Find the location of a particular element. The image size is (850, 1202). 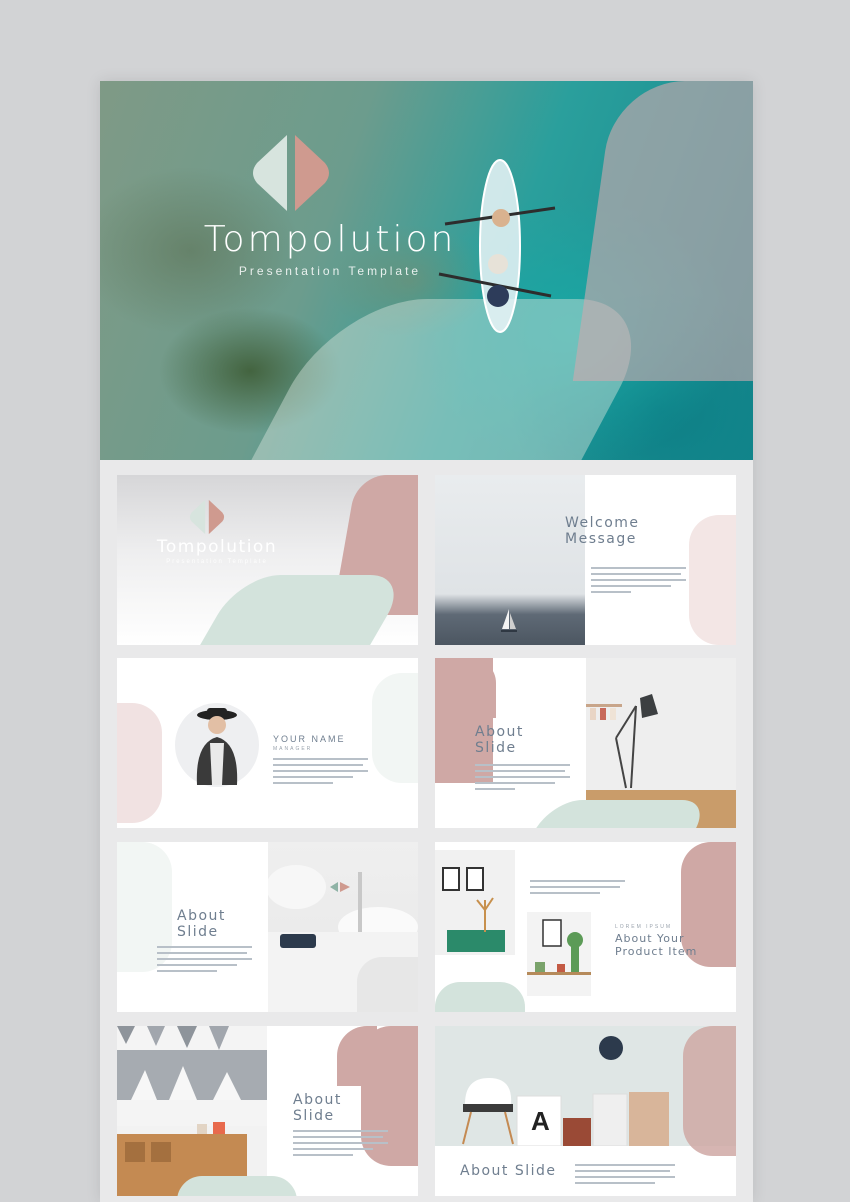

geometric-photo is located at coordinates (192, 1111).